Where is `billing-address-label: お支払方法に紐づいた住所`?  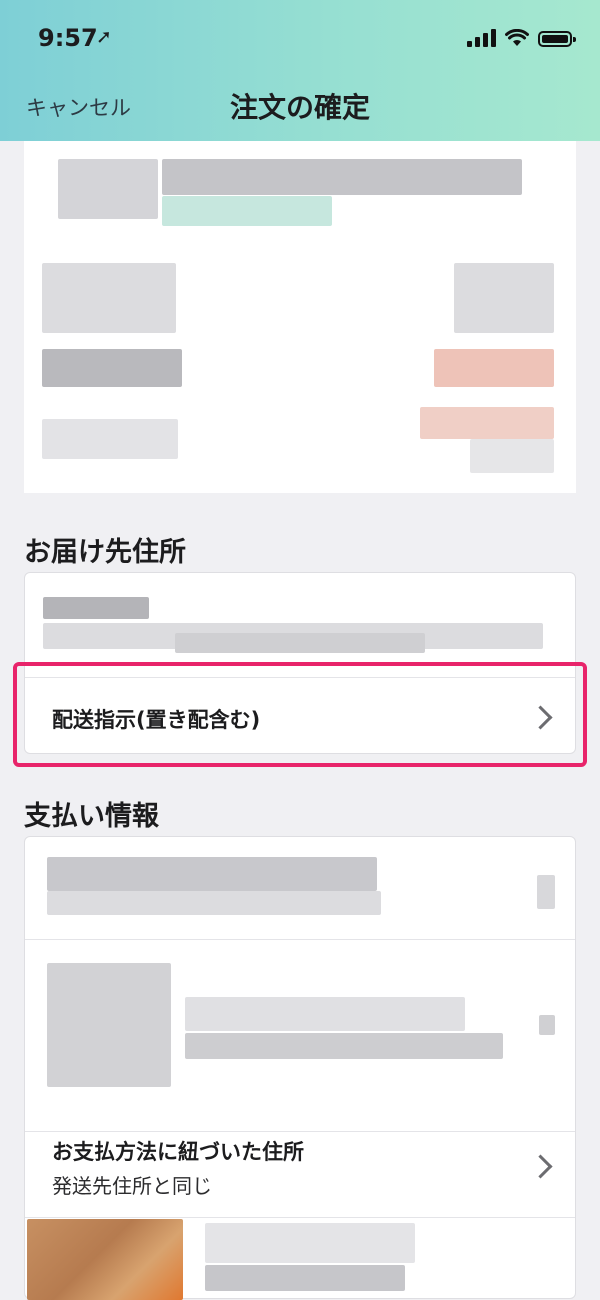 billing-address-label: お支払方法に紐づいた住所 is located at coordinates (178, 1152).